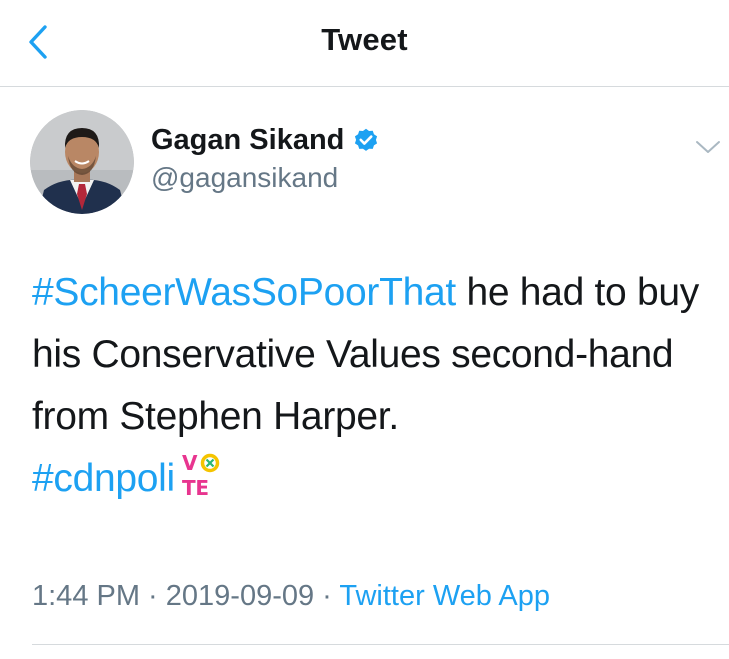 This screenshot has height=659, width=729. I want to click on author-handle: @gagansikand, so click(244, 178).